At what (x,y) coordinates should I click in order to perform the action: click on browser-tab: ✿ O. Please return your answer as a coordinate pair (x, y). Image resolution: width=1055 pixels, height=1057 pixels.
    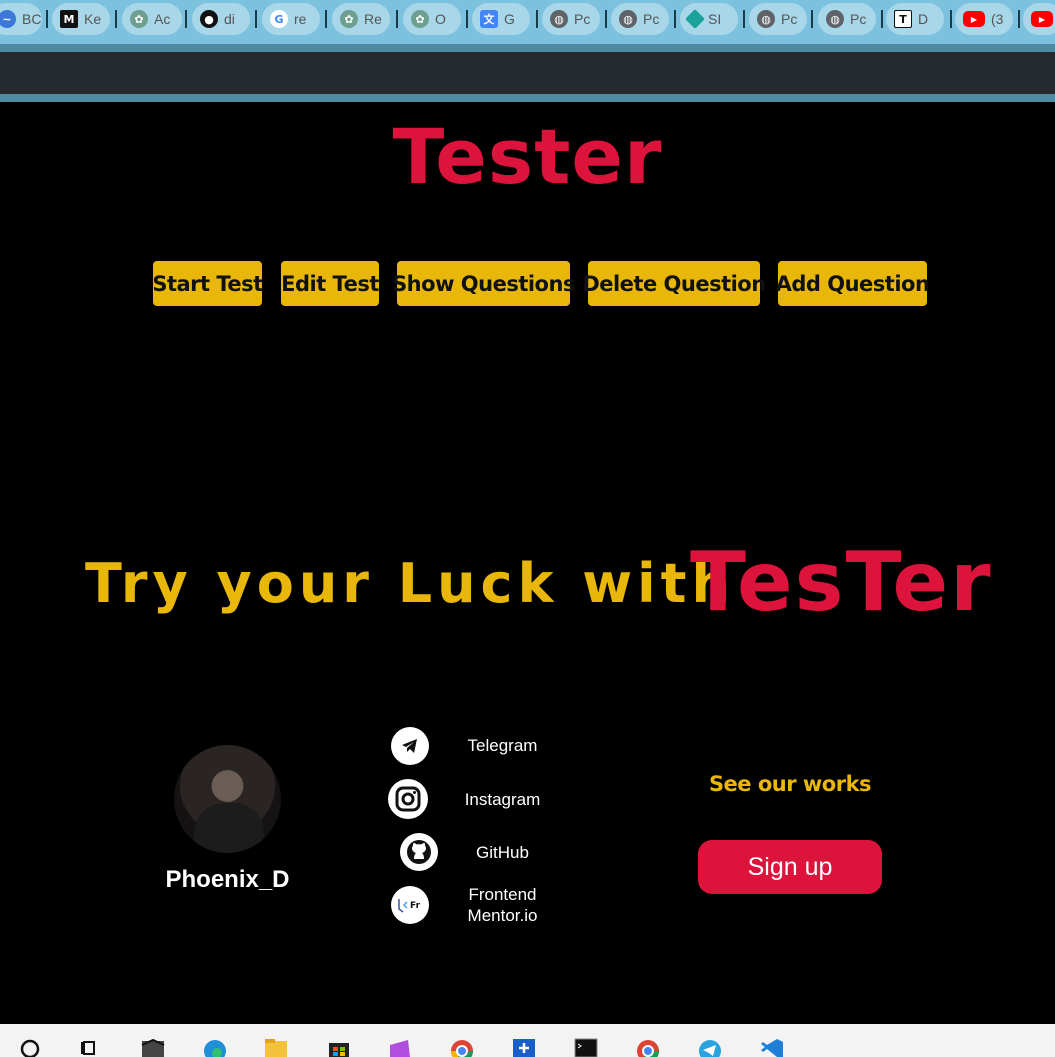
    Looking at the image, I should click on (432, 19).